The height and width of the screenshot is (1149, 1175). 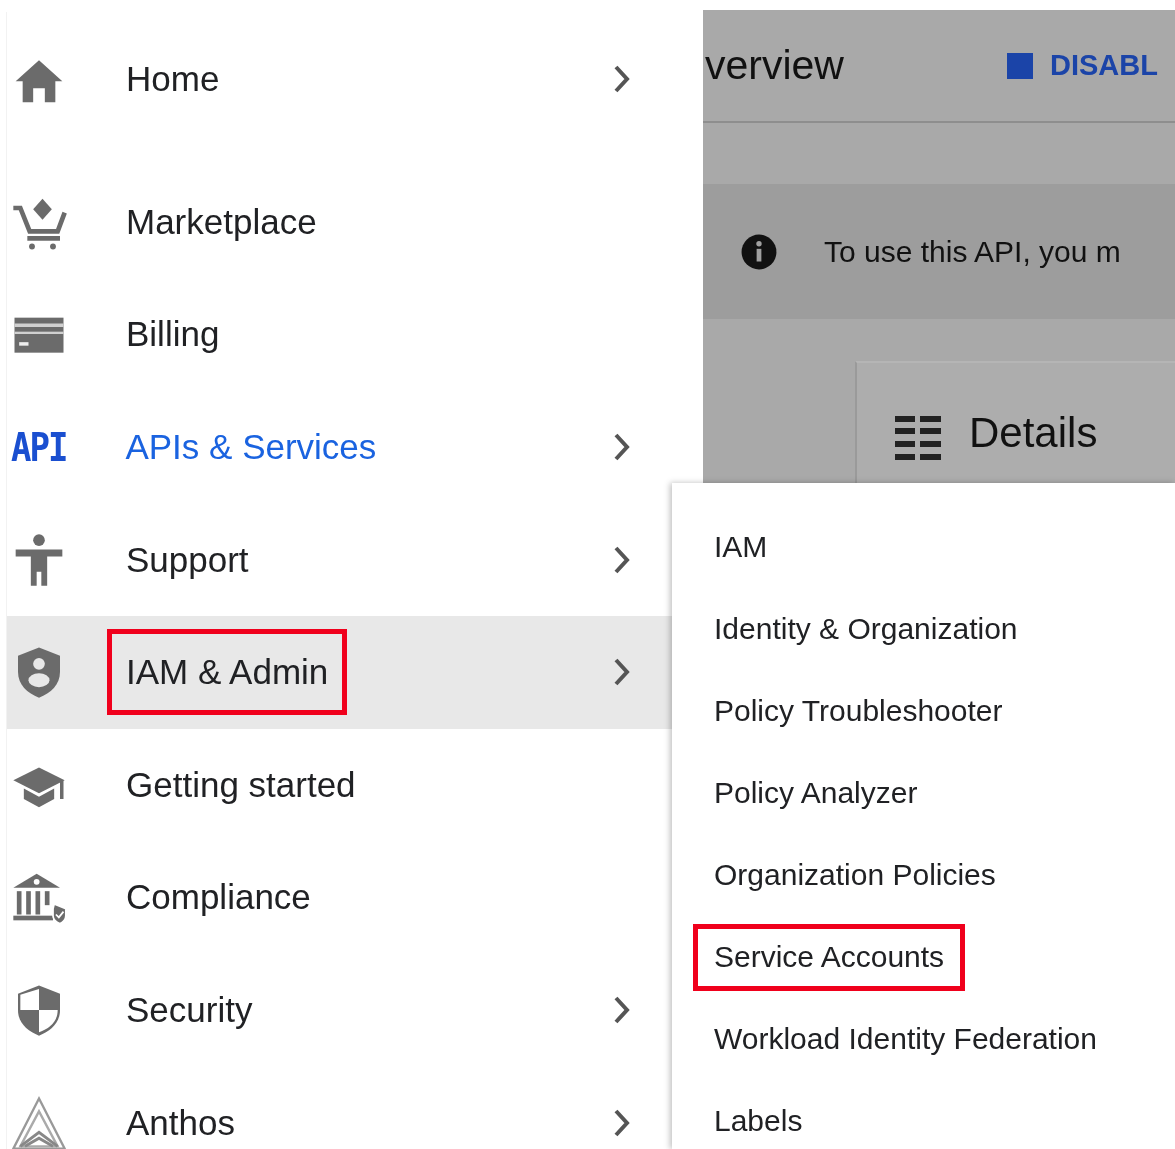 What do you see at coordinates (1020, 65) in the screenshot?
I see `stop-icon` at bounding box center [1020, 65].